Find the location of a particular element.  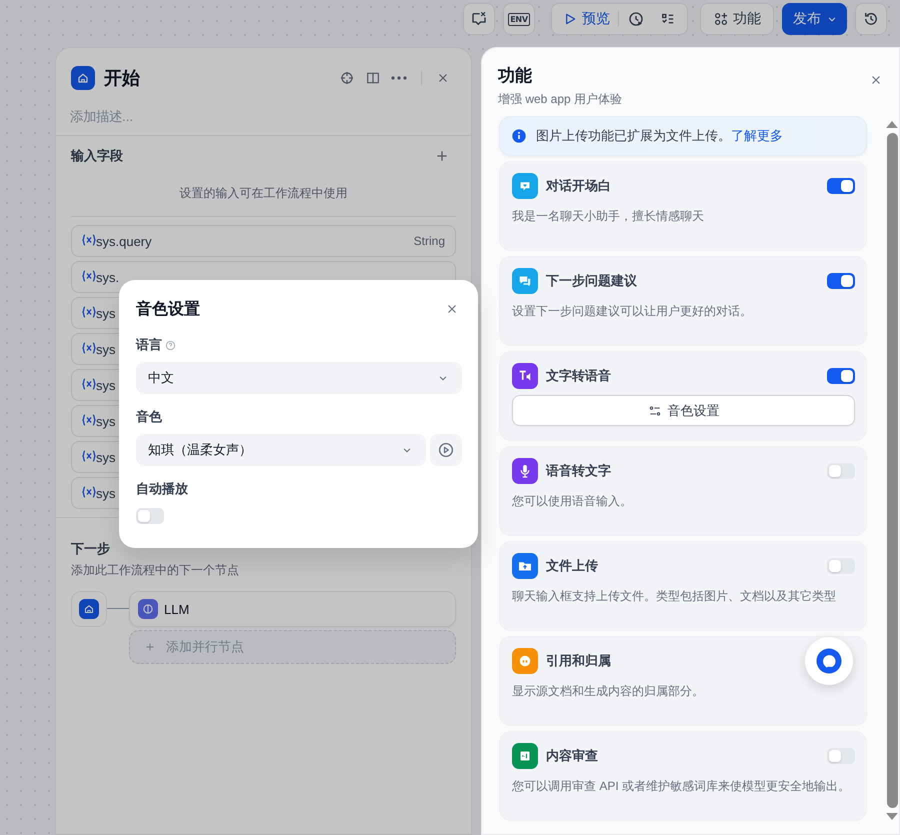

chat-variable-button is located at coordinates (479, 19).